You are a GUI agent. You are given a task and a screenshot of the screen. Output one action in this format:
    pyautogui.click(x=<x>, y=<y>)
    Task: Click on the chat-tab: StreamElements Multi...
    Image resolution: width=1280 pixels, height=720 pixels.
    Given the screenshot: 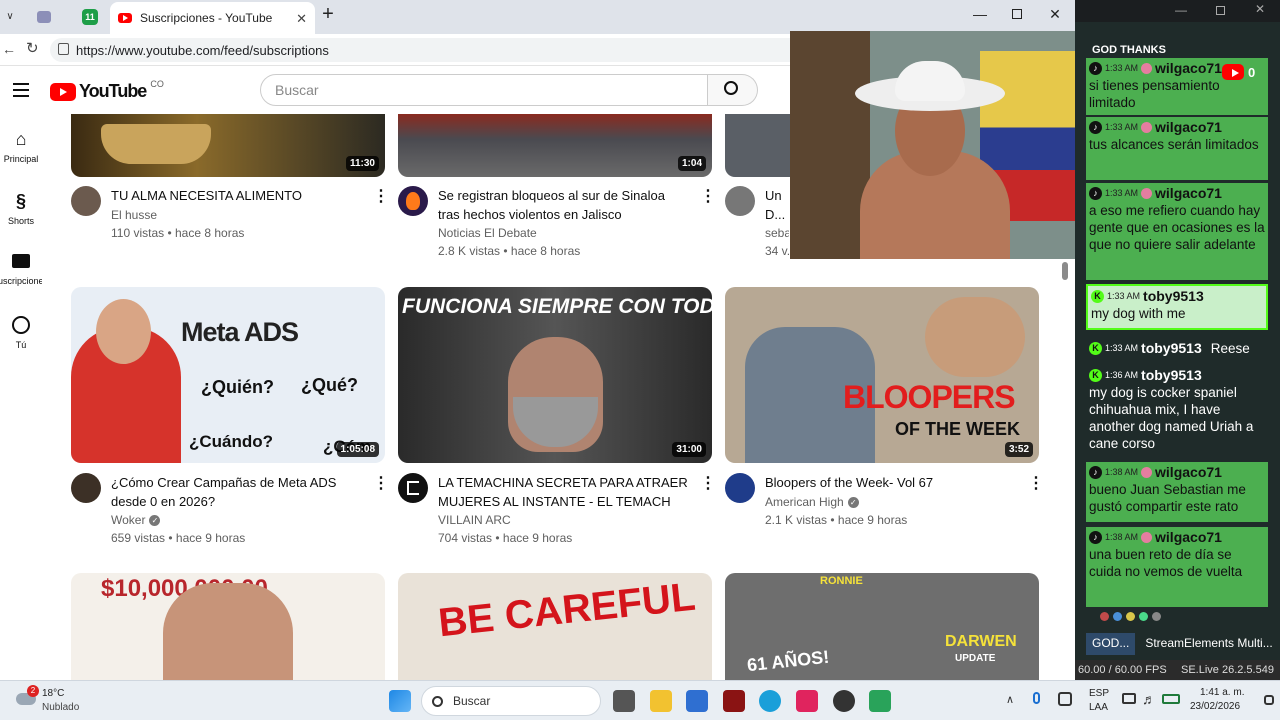 What is the action you would take?
    pyautogui.click(x=1207, y=644)
    